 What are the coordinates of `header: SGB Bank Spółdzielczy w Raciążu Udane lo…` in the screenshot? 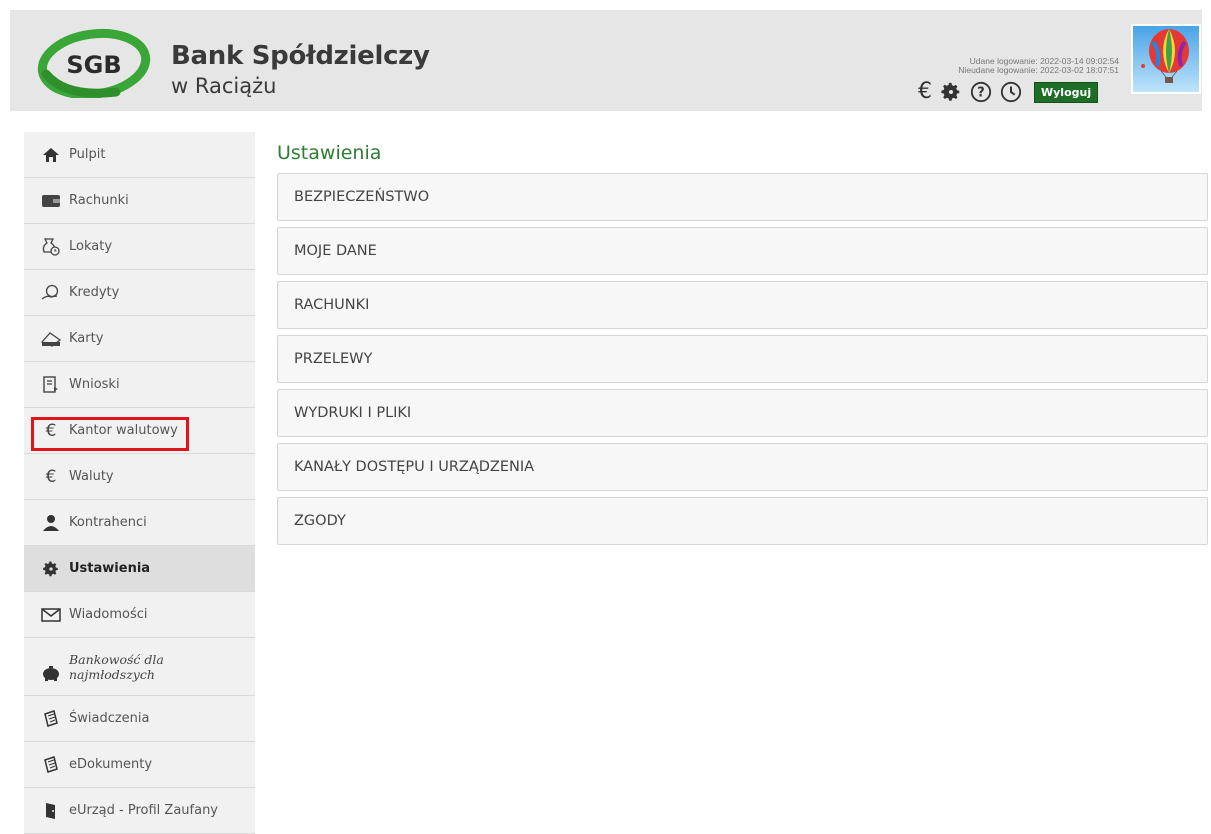 It's located at (606, 60).